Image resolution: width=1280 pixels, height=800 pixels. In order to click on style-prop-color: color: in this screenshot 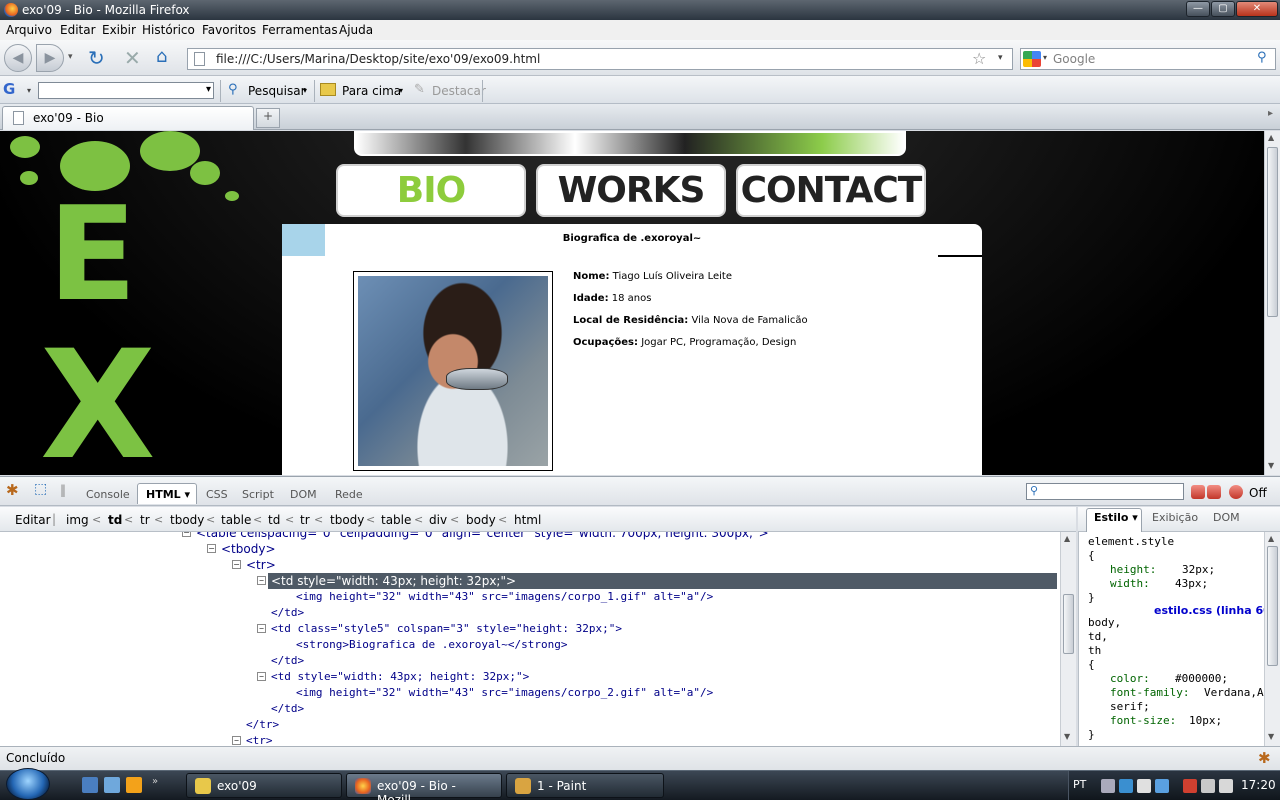, I will do `click(1130, 678)`.